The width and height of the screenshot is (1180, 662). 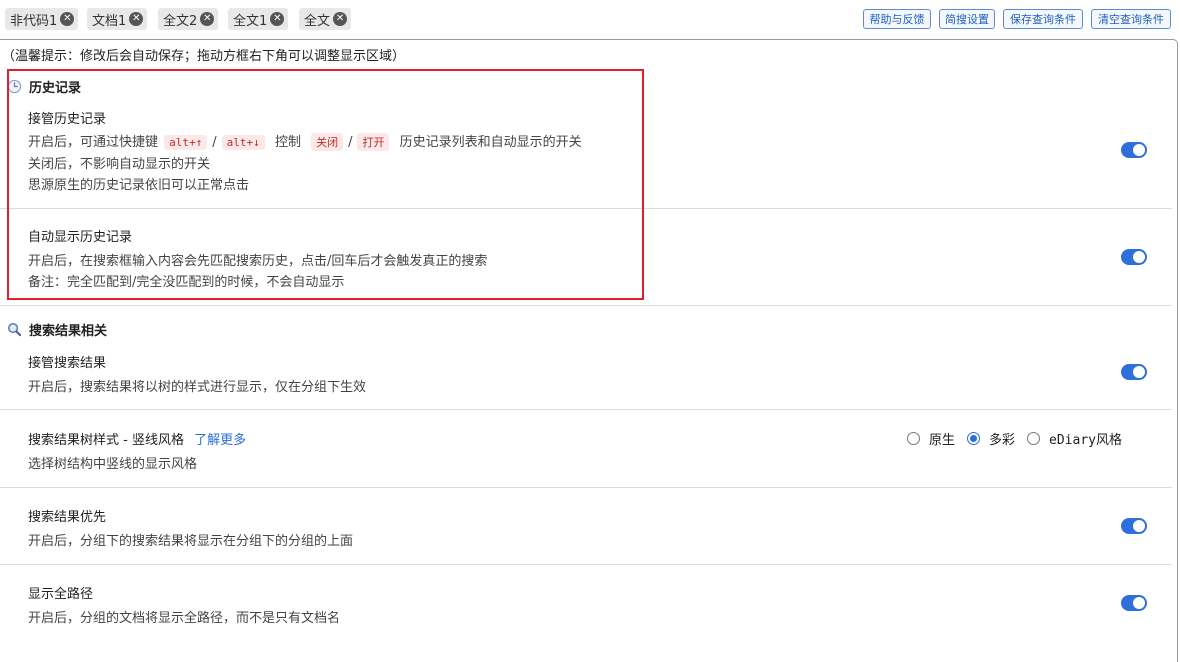 I want to click on priority-desc: 开启后，分组下的搜索结果将显示在分组下的分组的上面, so click(x=191, y=541).